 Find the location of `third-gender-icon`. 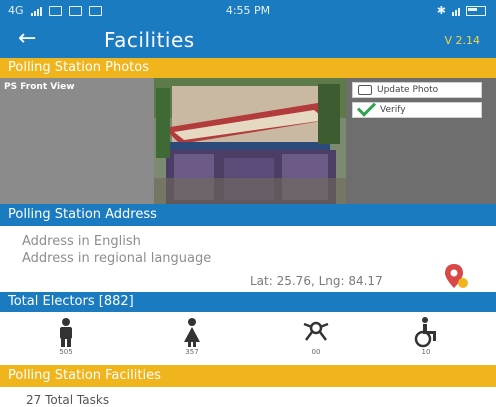

third-gender-icon is located at coordinates (316, 331).